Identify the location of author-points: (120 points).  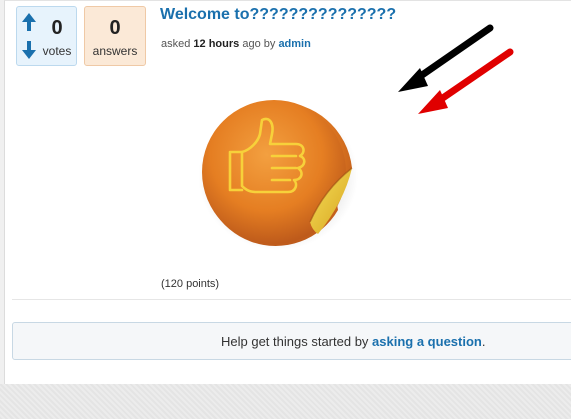
(190, 284).